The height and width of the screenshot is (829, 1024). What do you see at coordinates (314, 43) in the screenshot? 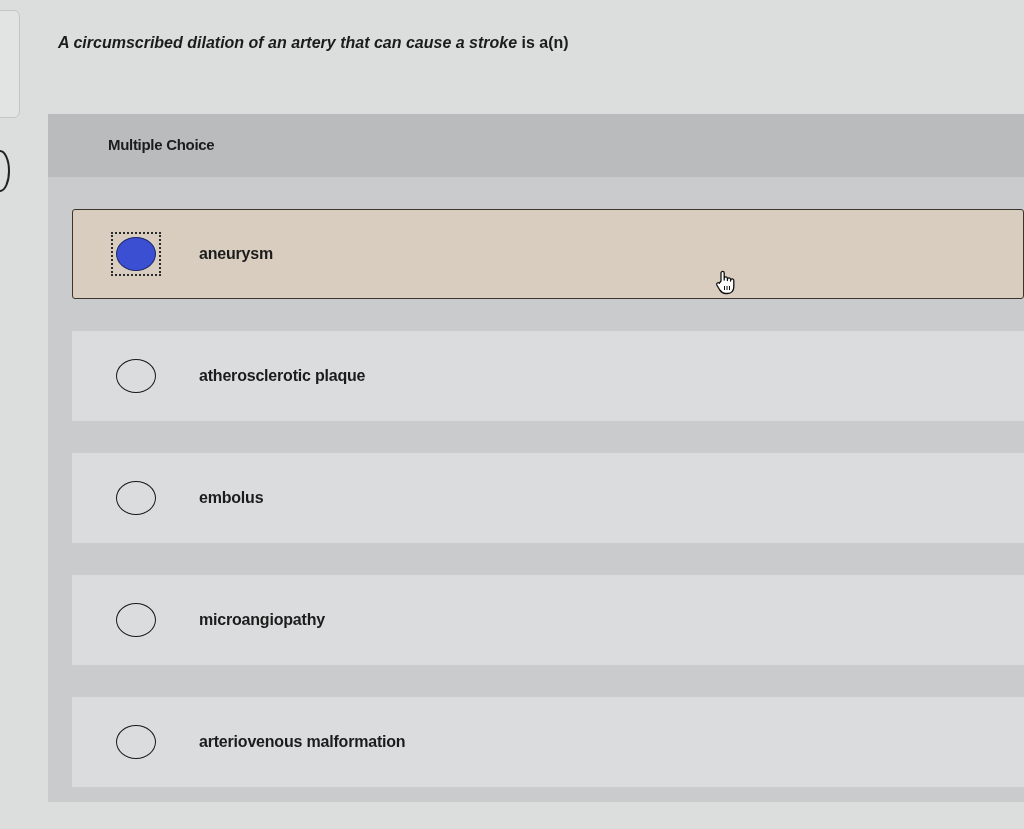
I see `question-text: A circumscribed dilation of an artery that can cause a stroke is a(n)` at bounding box center [314, 43].